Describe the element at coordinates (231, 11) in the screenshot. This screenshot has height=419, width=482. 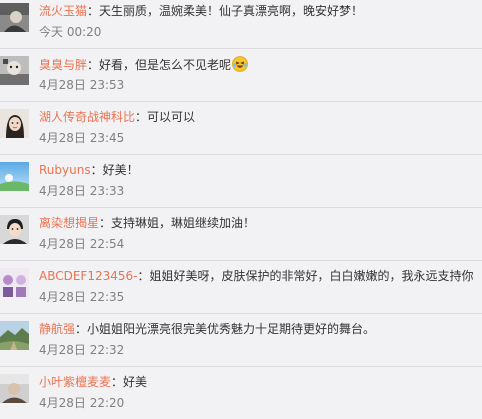
I see `comment-text: 天生丽质，温婉柔美！仙子真漂亮啊，晚安好梦！` at that location.